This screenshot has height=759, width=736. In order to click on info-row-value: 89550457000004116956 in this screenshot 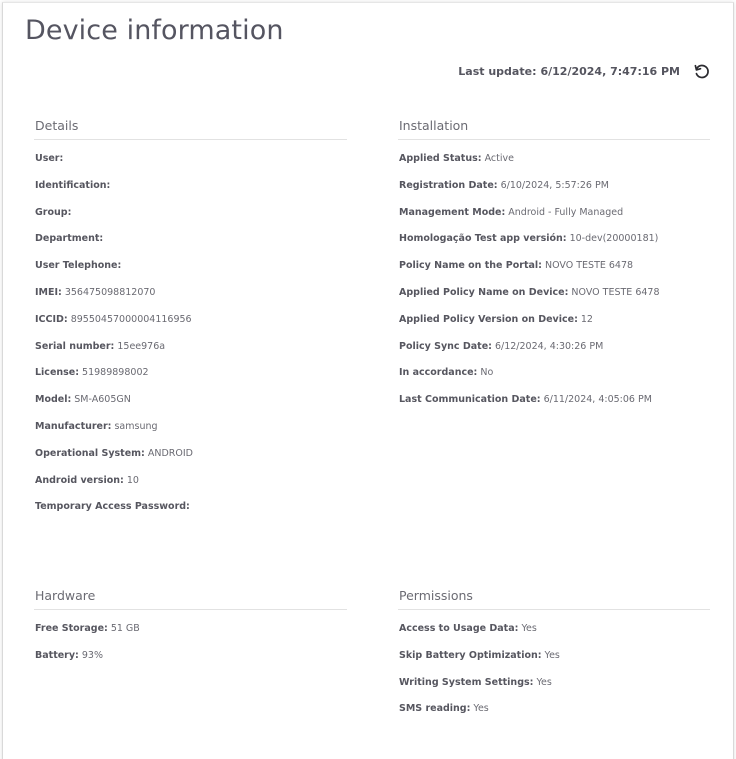, I will do `click(131, 319)`.